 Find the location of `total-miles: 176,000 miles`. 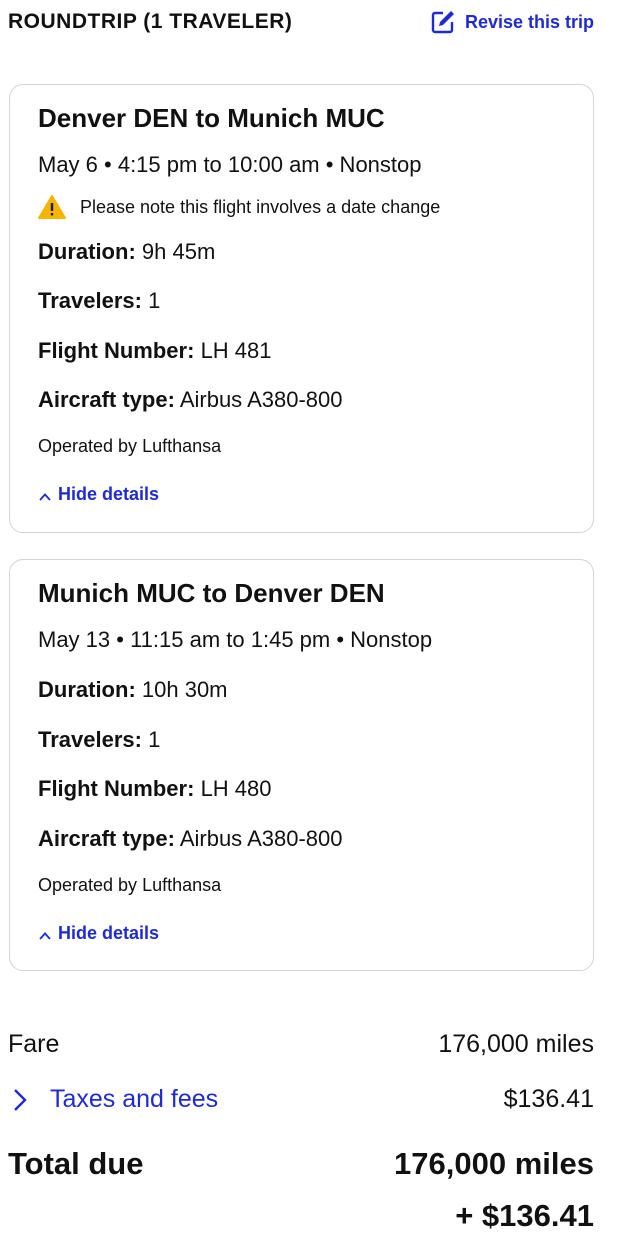

total-miles: 176,000 miles is located at coordinates (494, 1163).